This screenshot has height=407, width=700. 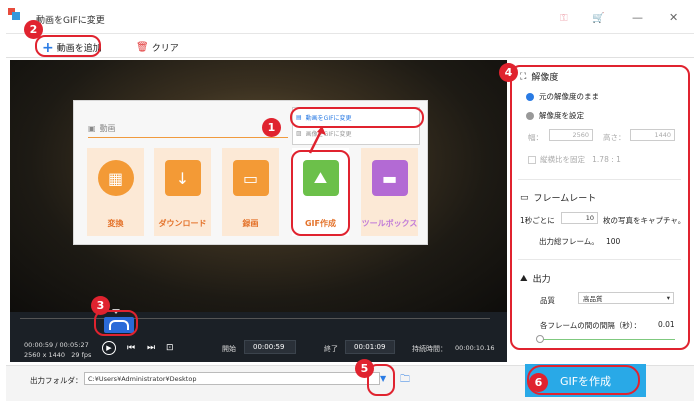 I want to click on step-marker-2: 2, so click(x=33, y=29).